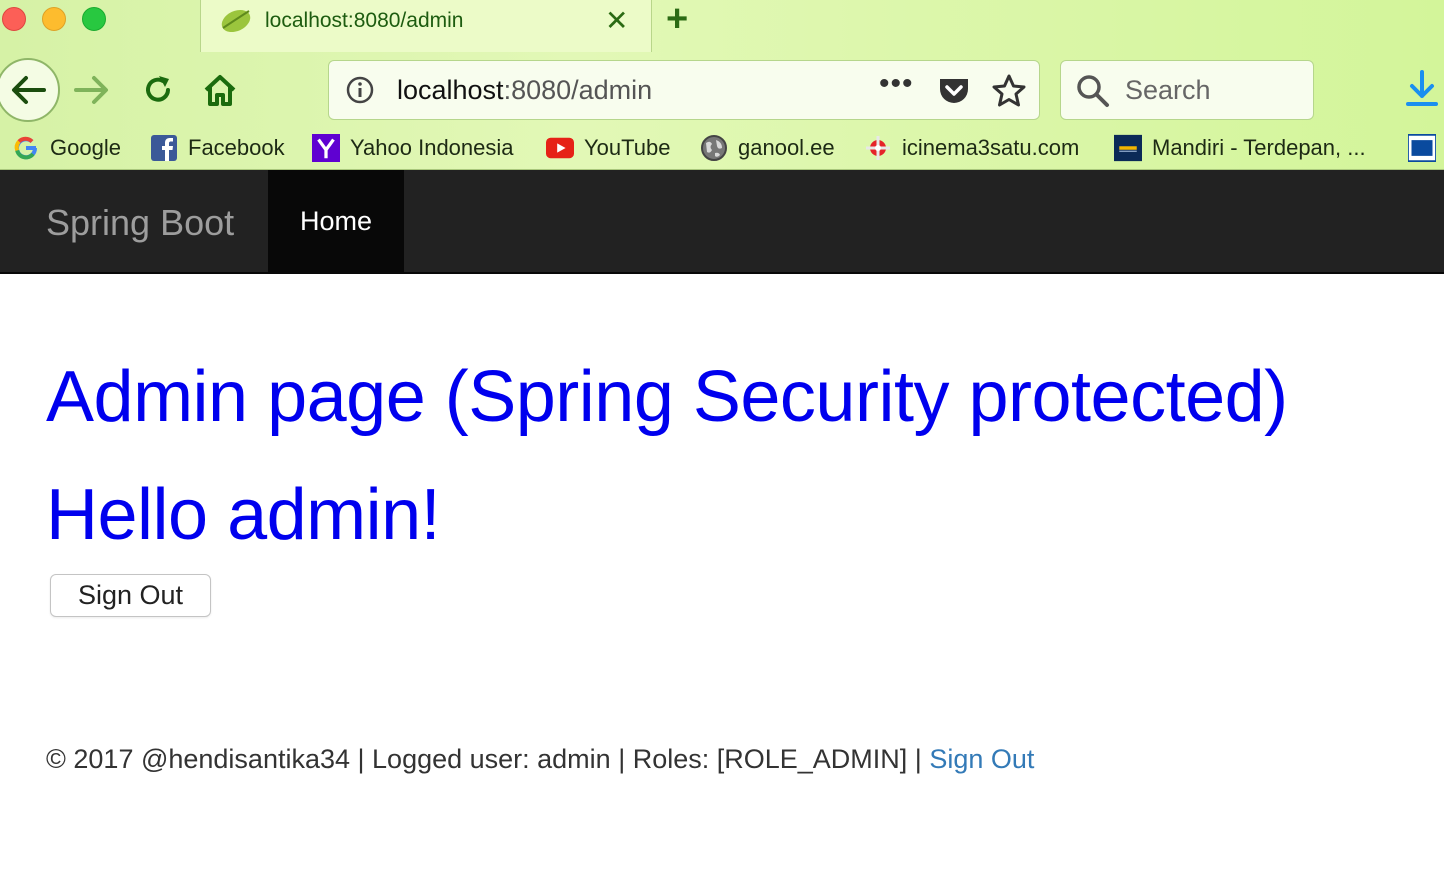 This screenshot has height=874, width=1444. I want to click on tab-bar: localhost:8080/admin ✕ +, so click(722, 26).